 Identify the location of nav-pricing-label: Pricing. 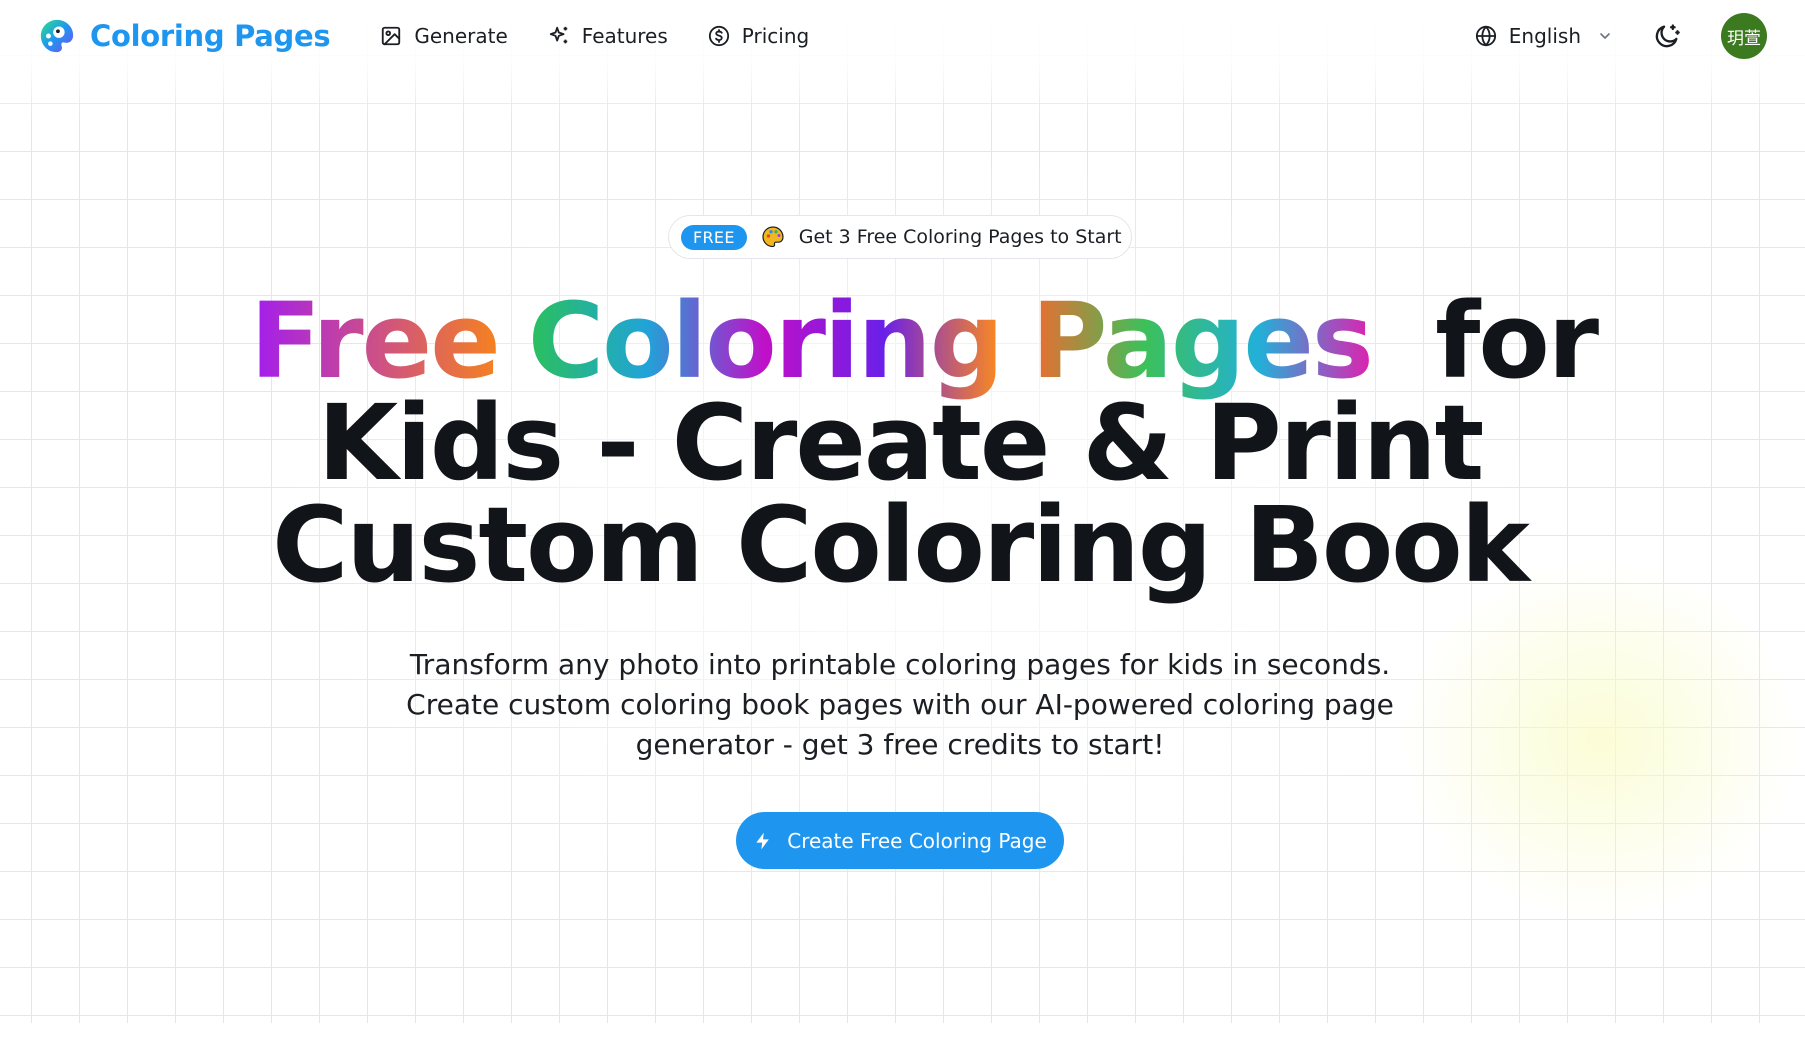
(775, 36).